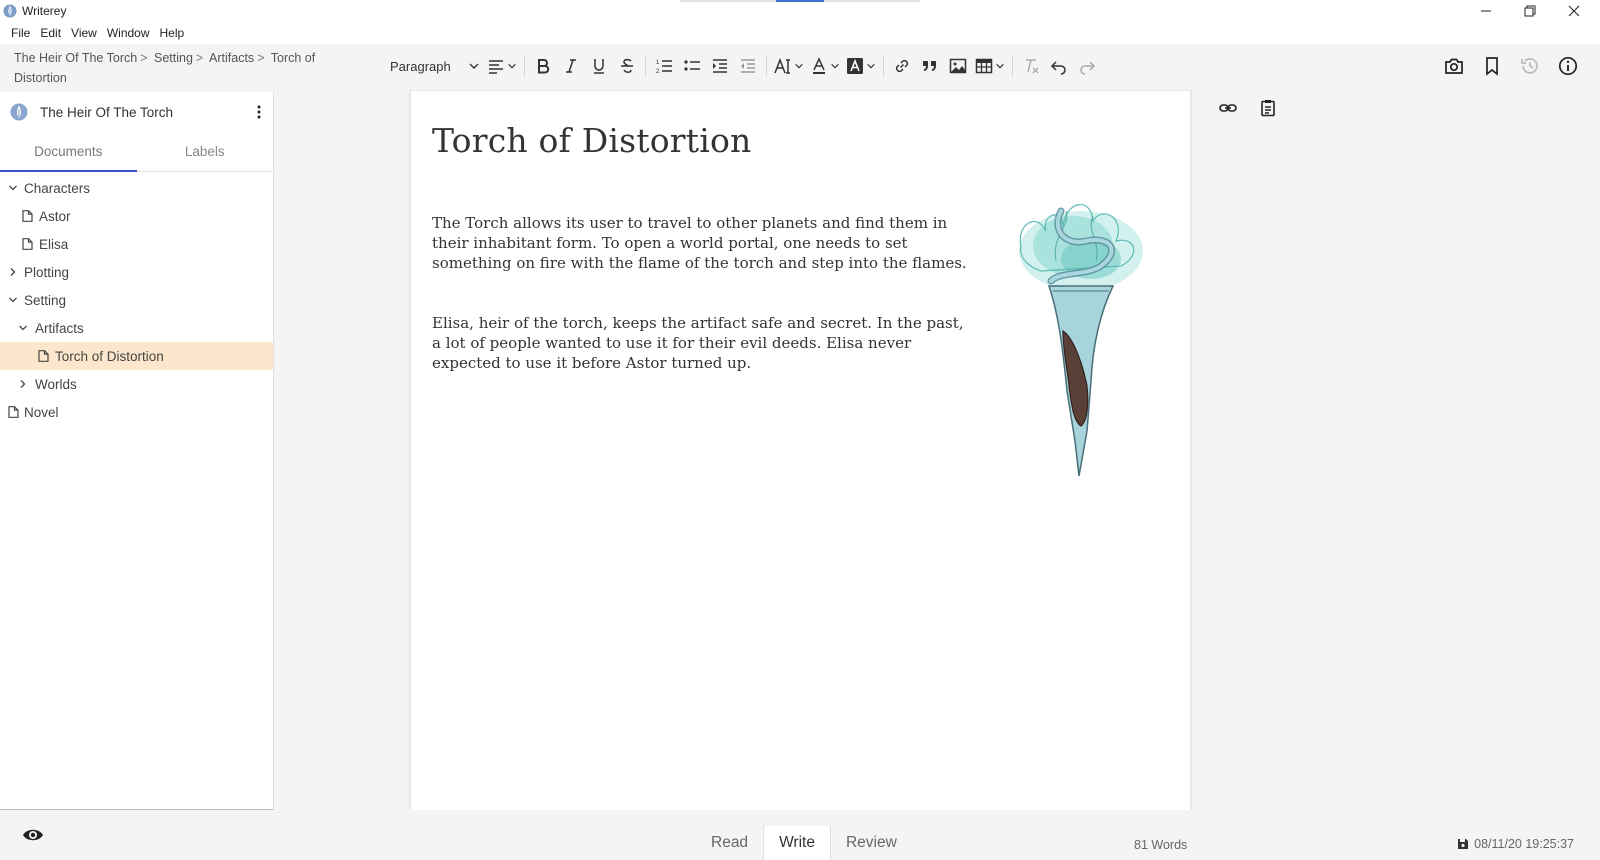 This screenshot has width=1600, height=860. I want to click on indent-icon, so click(720, 66).